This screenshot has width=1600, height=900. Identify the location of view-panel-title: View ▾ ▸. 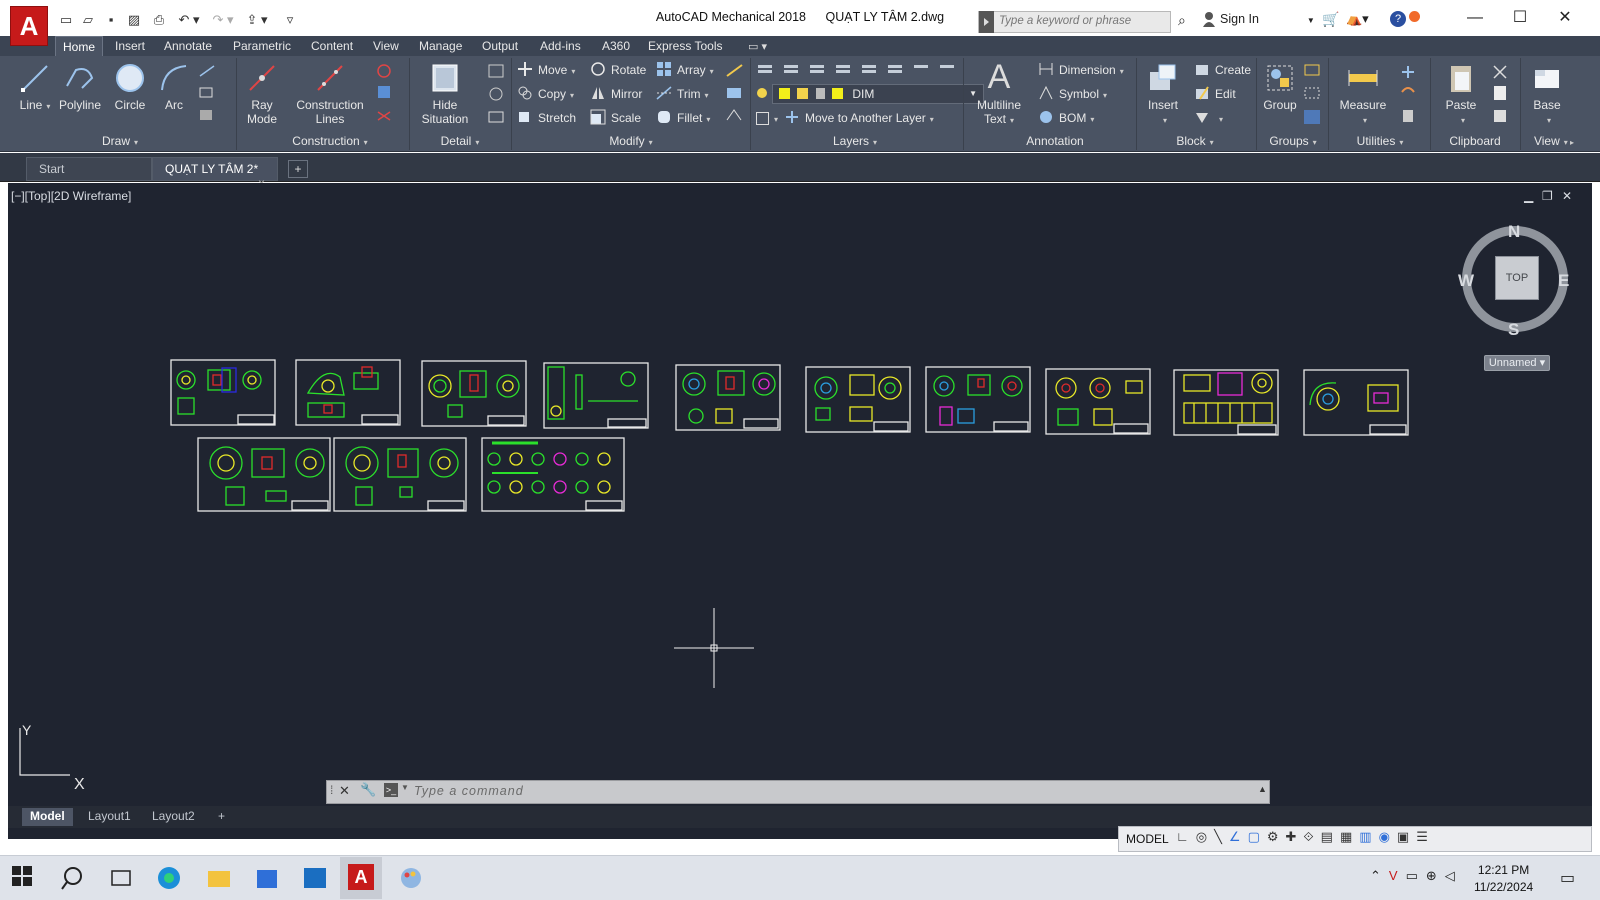
(1554, 142).